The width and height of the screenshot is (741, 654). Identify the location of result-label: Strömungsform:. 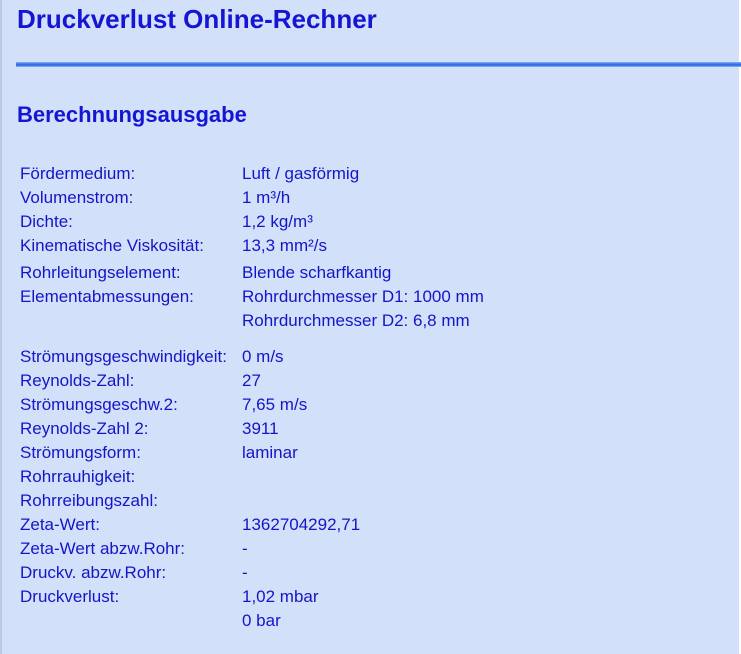
(80, 452).